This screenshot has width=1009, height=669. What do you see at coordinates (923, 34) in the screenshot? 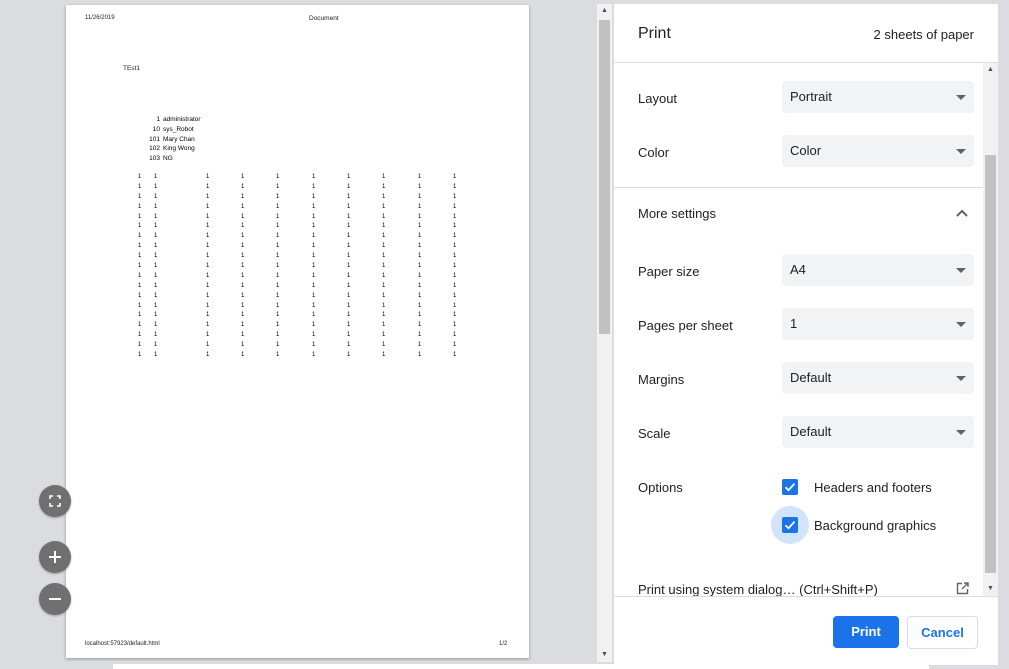
I see `sheet-count: 2 sheets of paper` at bounding box center [923, 34].